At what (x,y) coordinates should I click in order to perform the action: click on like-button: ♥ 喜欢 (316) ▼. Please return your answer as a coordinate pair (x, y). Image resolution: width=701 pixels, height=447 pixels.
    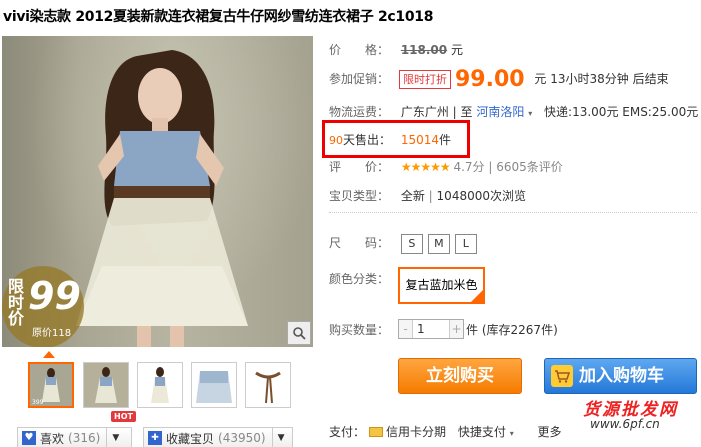
    Looking at the image, I should click on (74, 437).